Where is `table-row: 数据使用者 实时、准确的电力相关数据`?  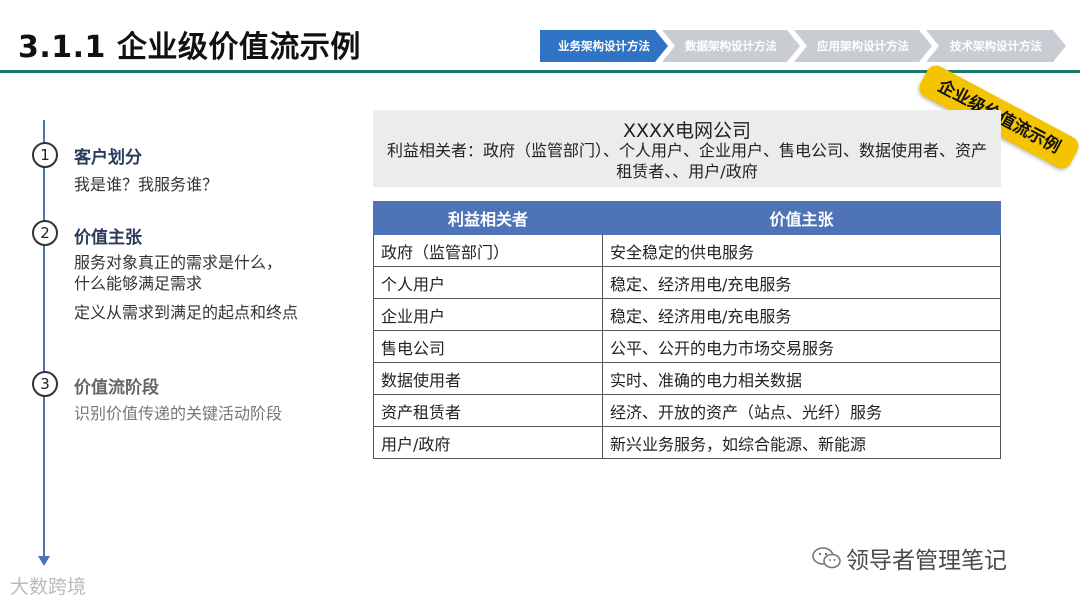
table-row: 数据使用者 实时、准确的电力相关数据 is located at coordinates (687, 378).